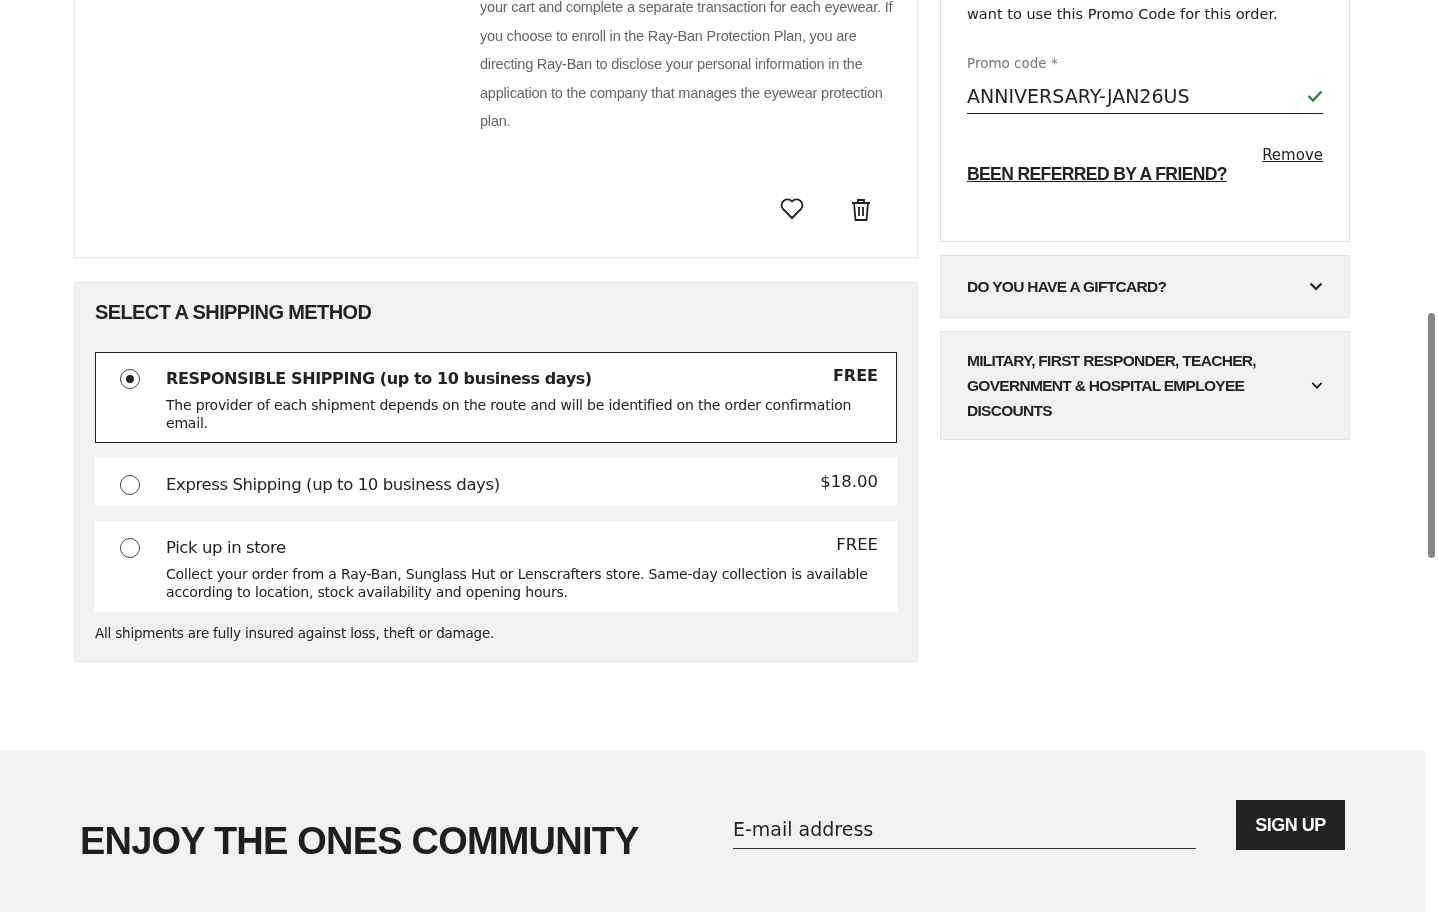 The image size is (1438, 912). What do you see at coordinates (509, 414) in the screenshot?
I see `option-description: The provider of each shipment depends on the route and will be identified on the order confirmation email.` at bounding box center [509, 414].